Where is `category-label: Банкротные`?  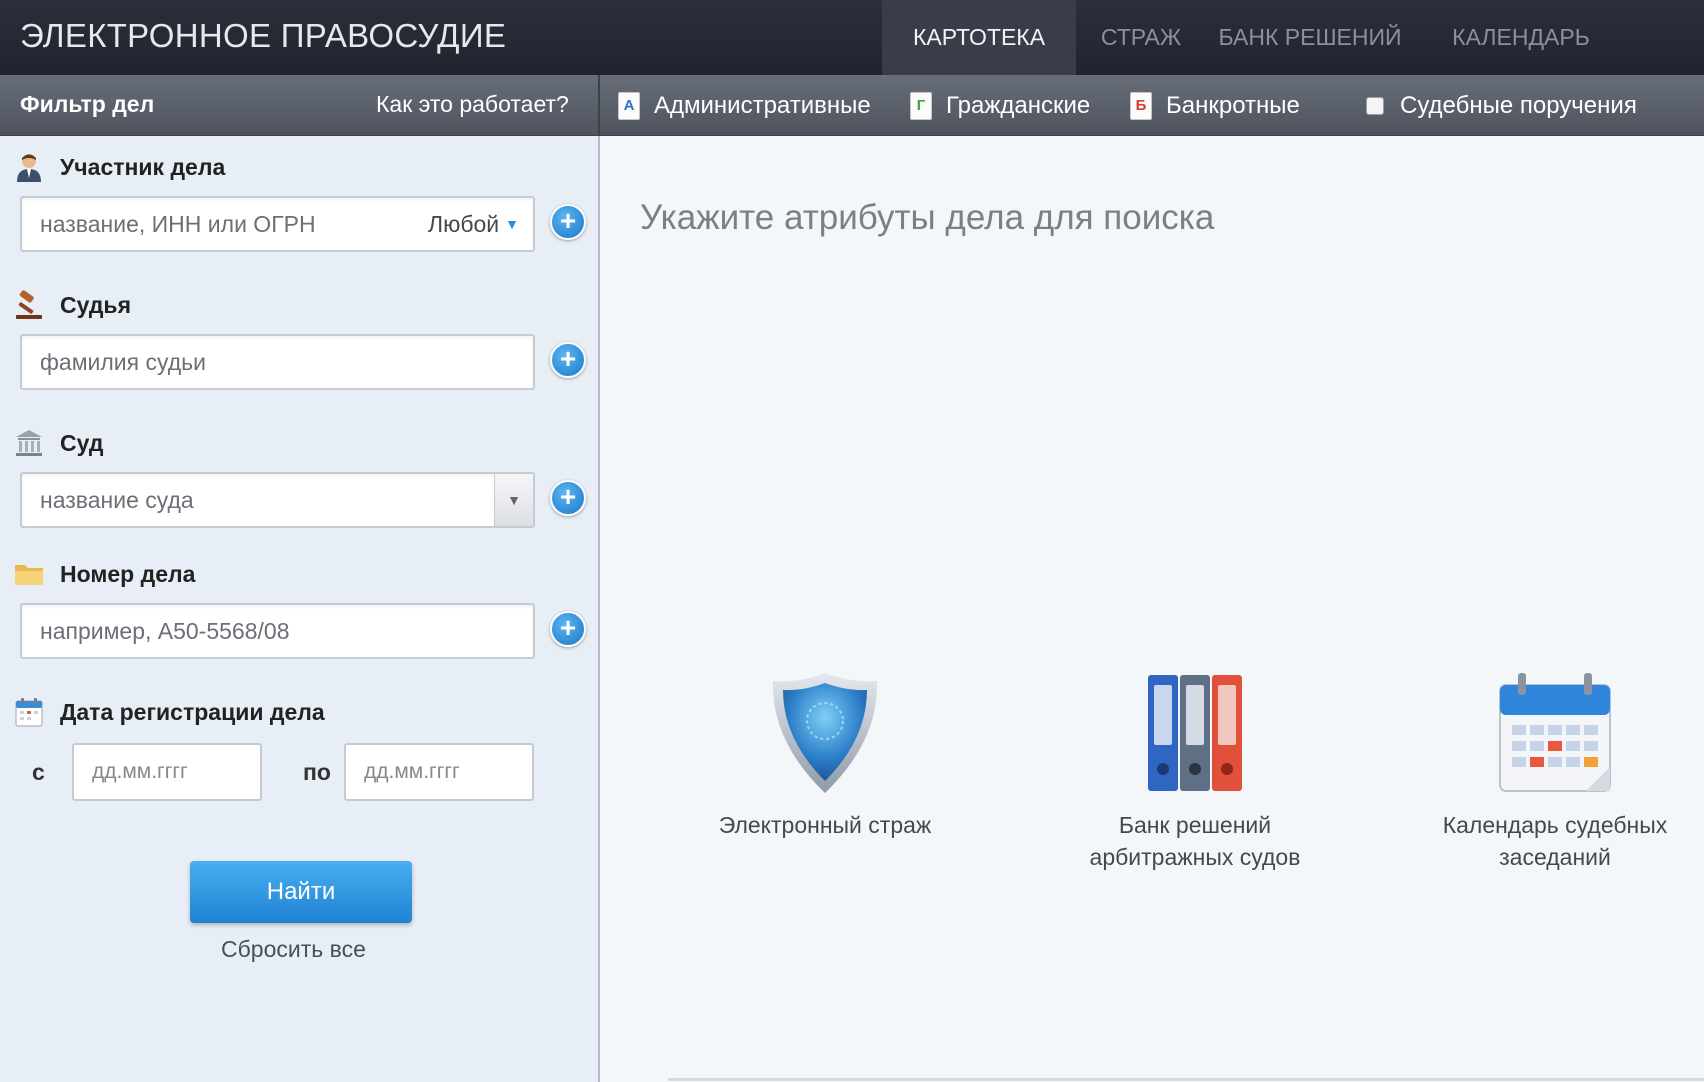 category-label: Банкротные is located at coordinates (1233, 105).